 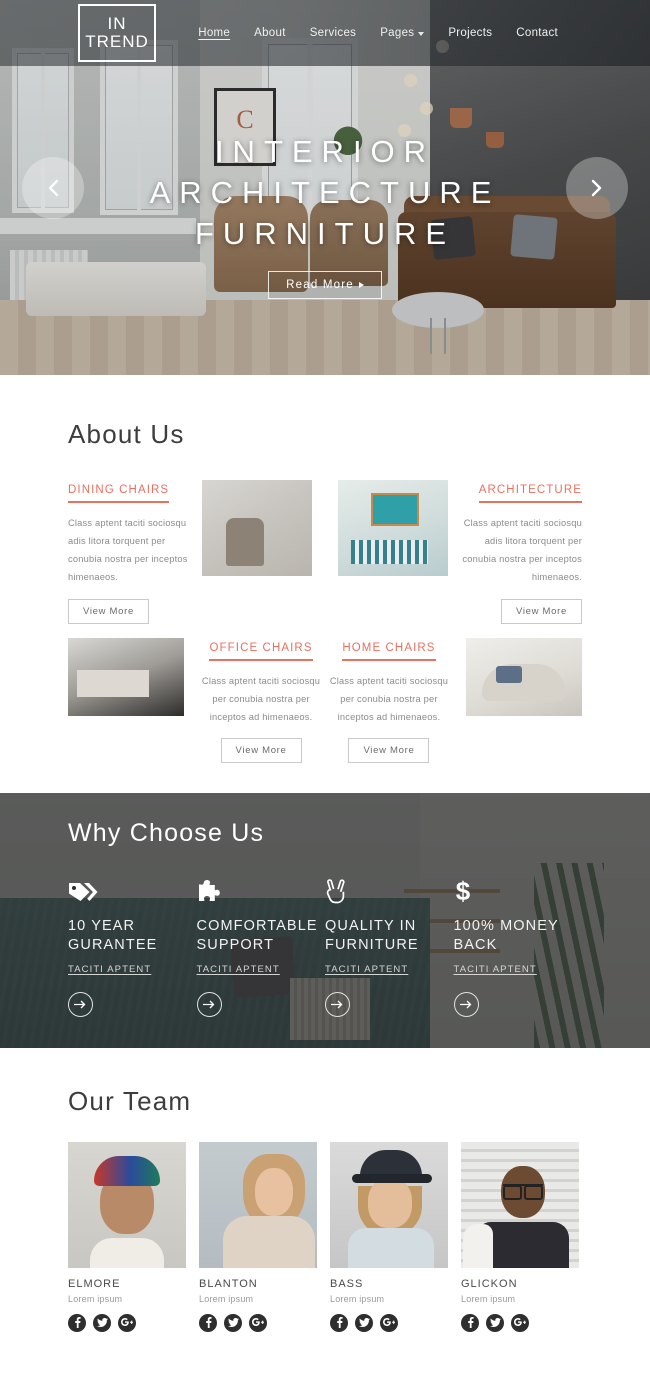 What do you see at coordinates (402, 33) in the screenshot?
I see `nav-item-pages: Pages` at bounding box center [402, 33].